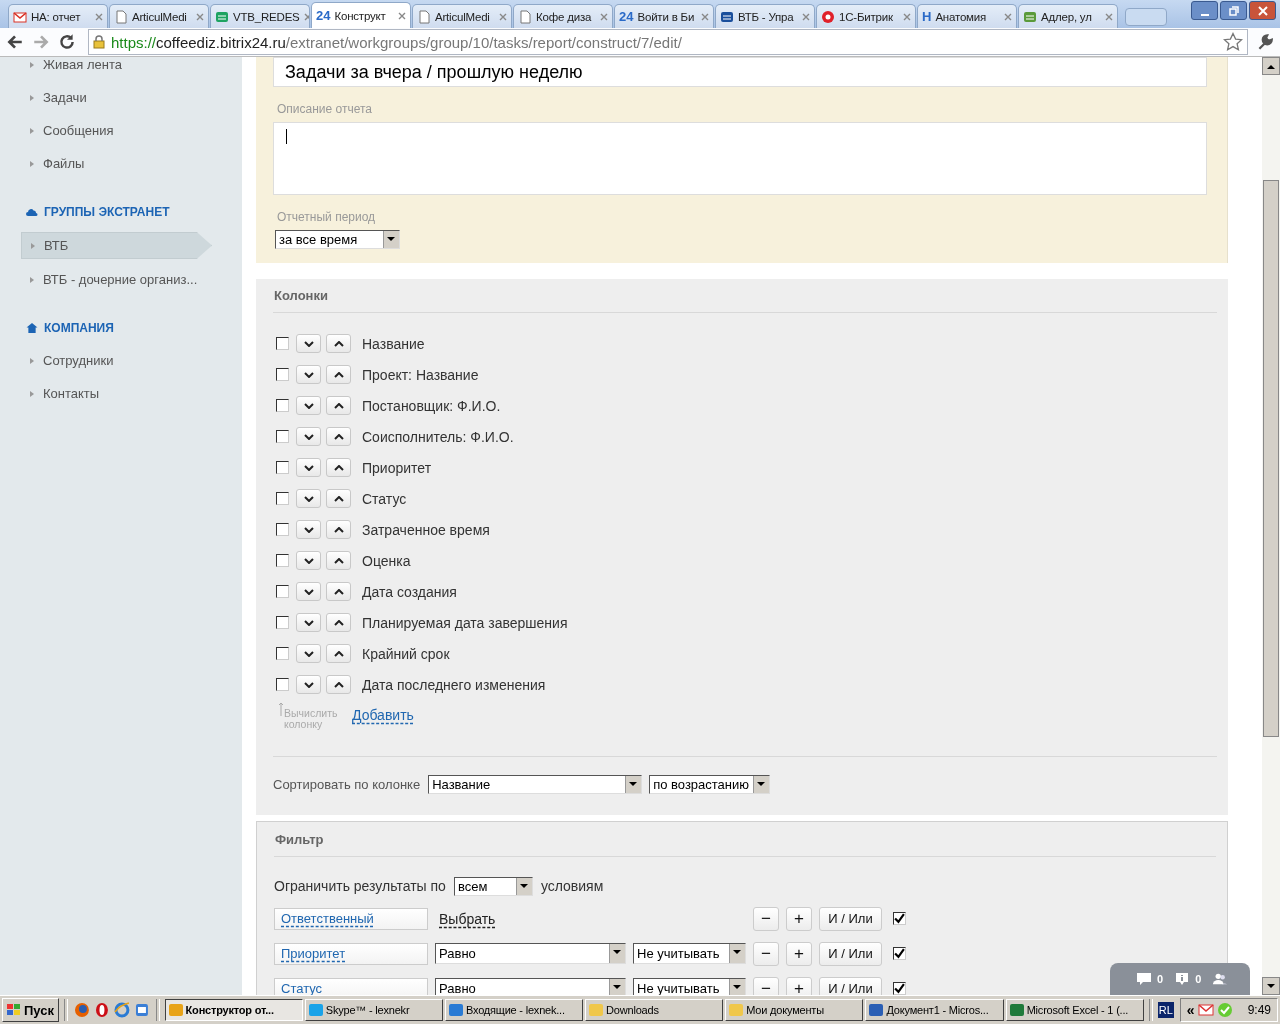 This screenshot has width=1280, height=1024. What do you see at coordinates (393, 343) in the screenshot?
I see `column-label: Название` at bounding box center [393, 343].